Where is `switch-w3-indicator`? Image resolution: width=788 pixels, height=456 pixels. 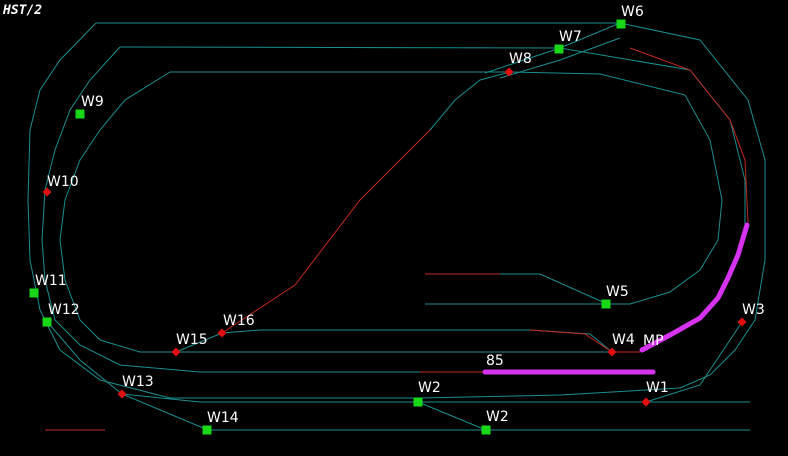
switch-w3-indicator is located at coordinates (742, 322).